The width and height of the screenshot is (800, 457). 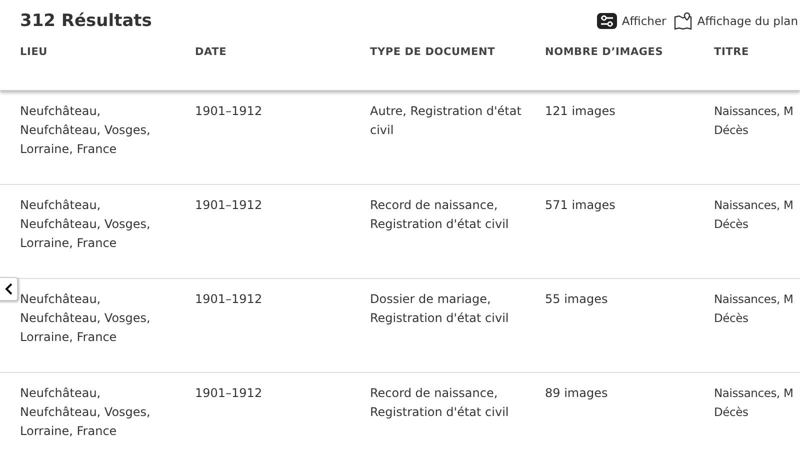 What do you see at coordinates (631, 21) in the screenshot?
I see `display-link: Afficher` at bounding box center [631, 21].